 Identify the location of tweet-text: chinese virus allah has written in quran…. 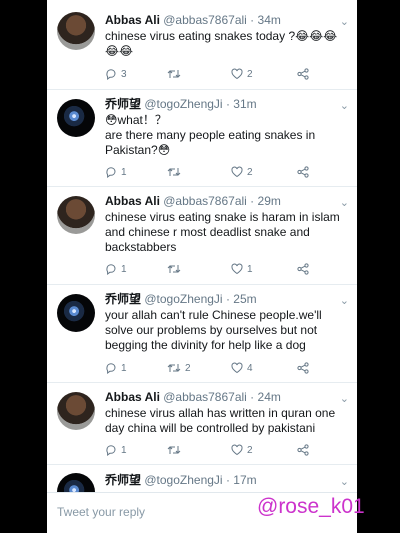
(220, 420).